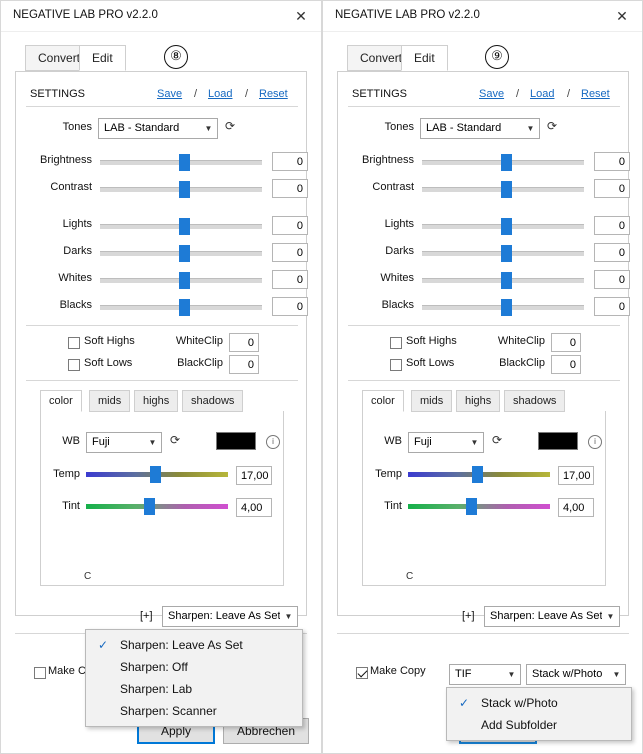  I want to click on temp-slider-right, so click(479, 474).